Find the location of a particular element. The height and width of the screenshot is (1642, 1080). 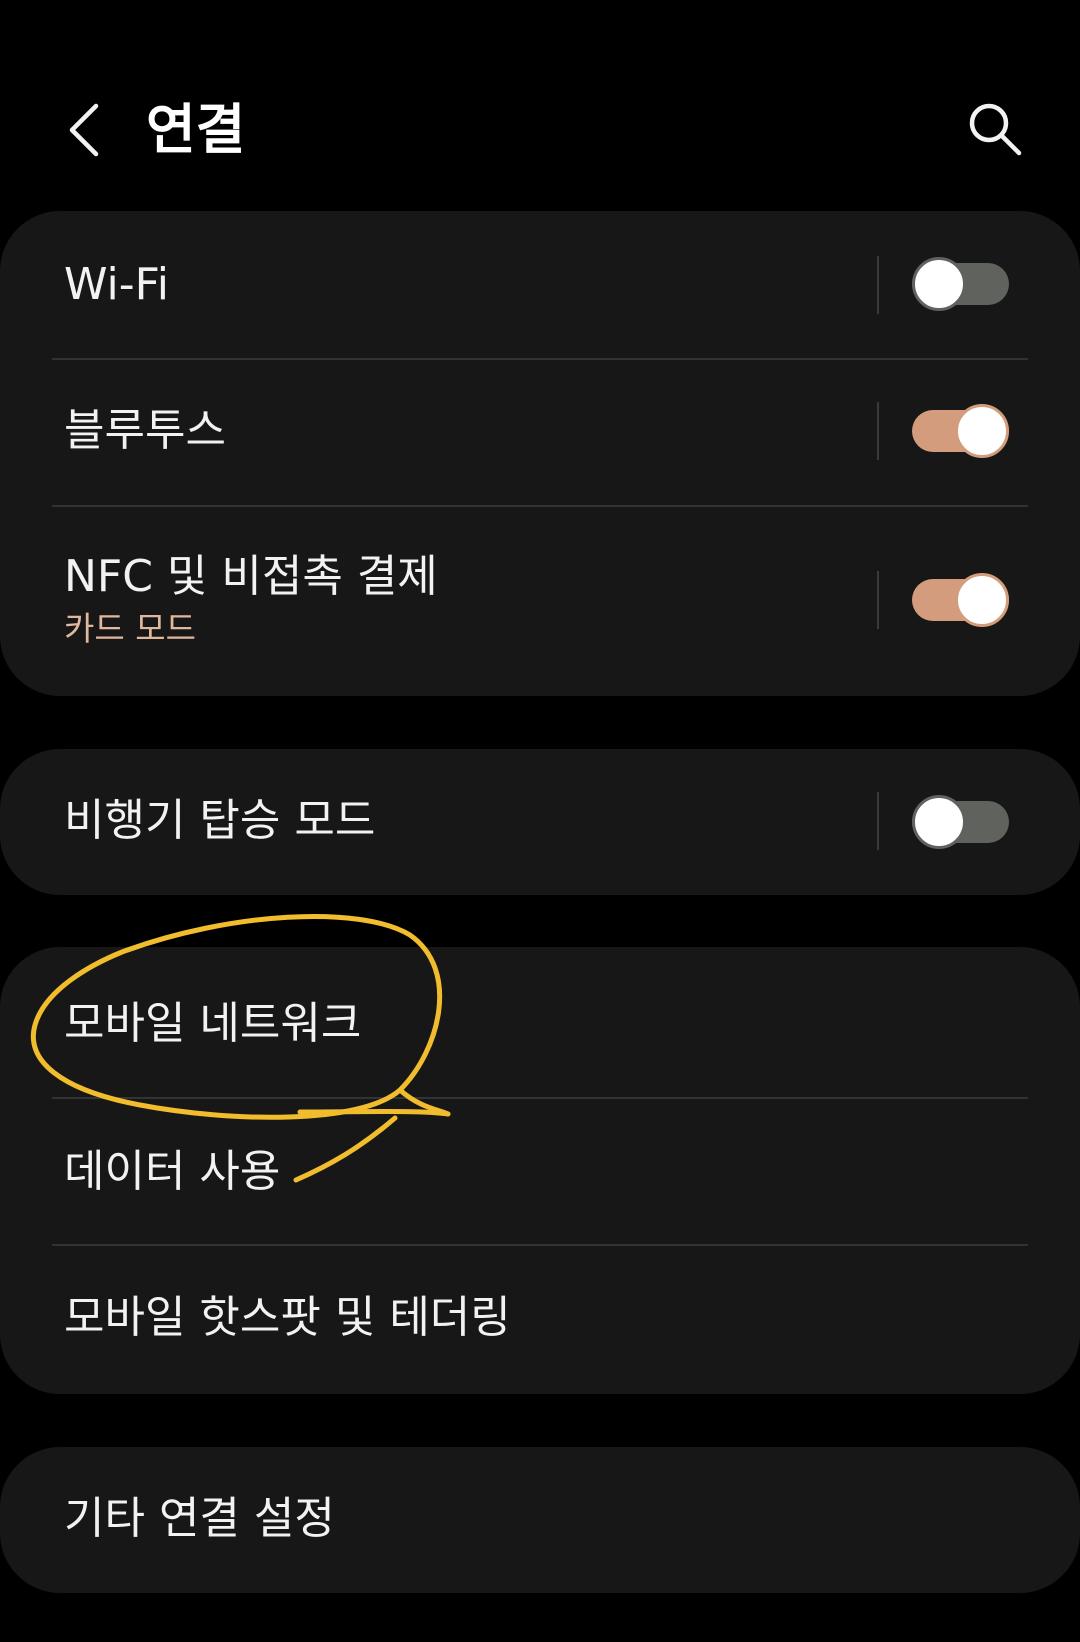

data-usage-label: 데이터 사용 is located at coordinates (172, 1171).